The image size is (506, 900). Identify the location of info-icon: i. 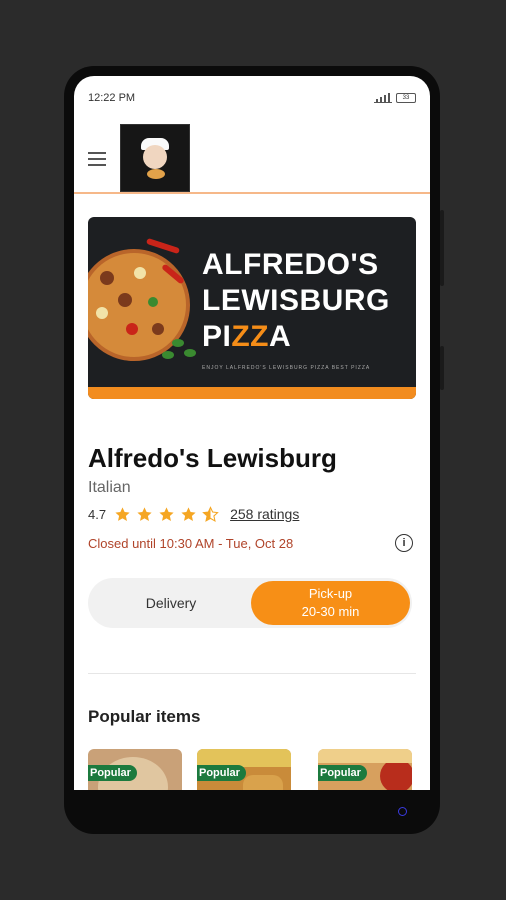
(404, 543).